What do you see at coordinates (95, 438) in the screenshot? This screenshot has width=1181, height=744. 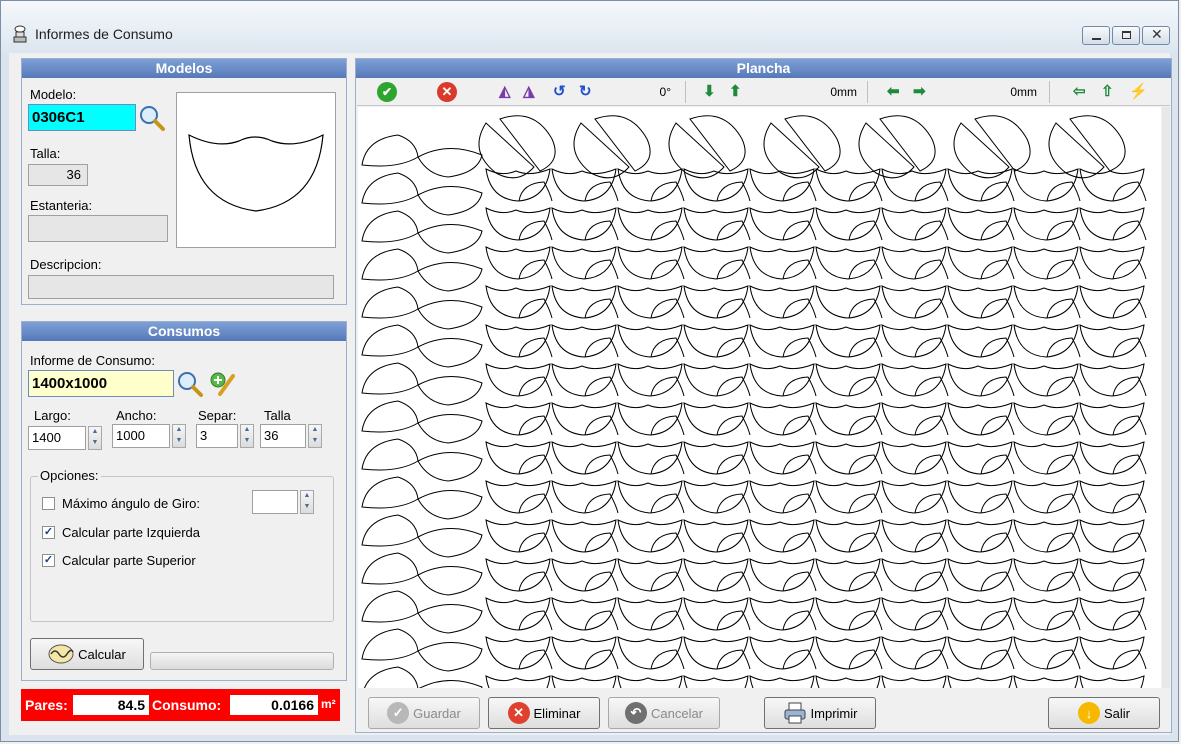 I see `largo-spinner: ▲ ▼` at bounding box center [95, 438].